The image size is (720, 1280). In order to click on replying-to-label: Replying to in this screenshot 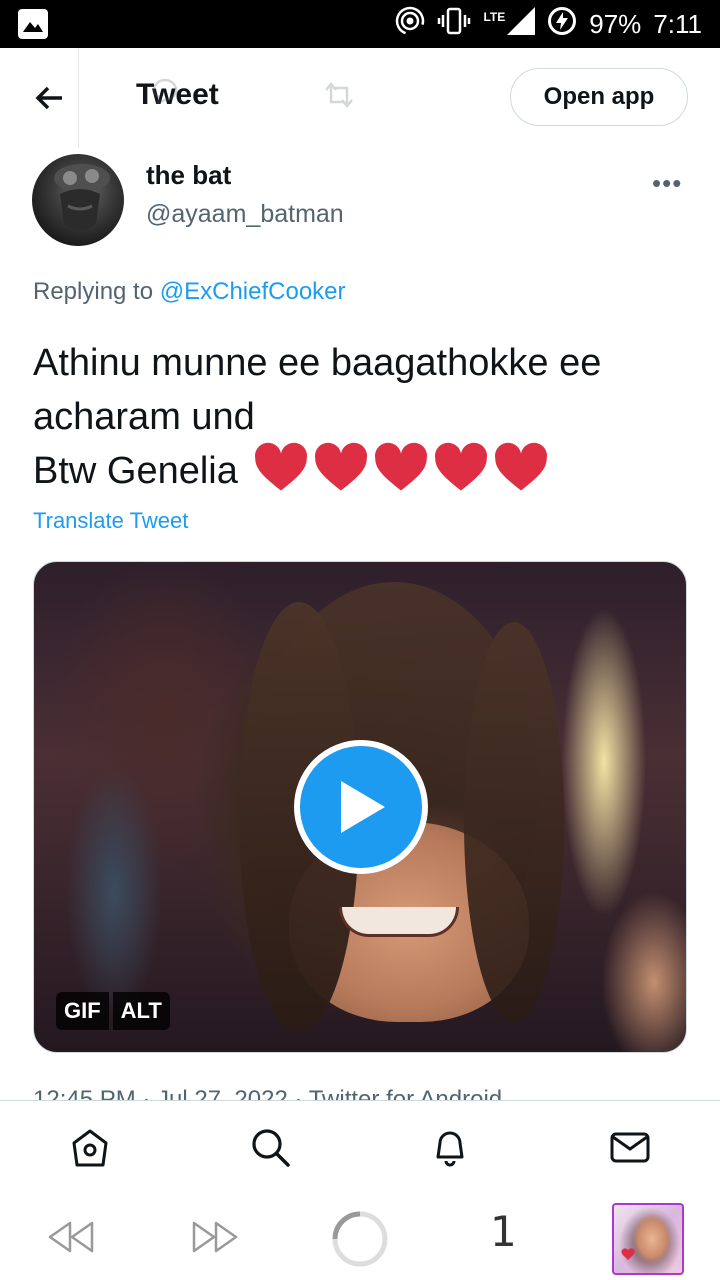, I will do `click(96, 291)`.